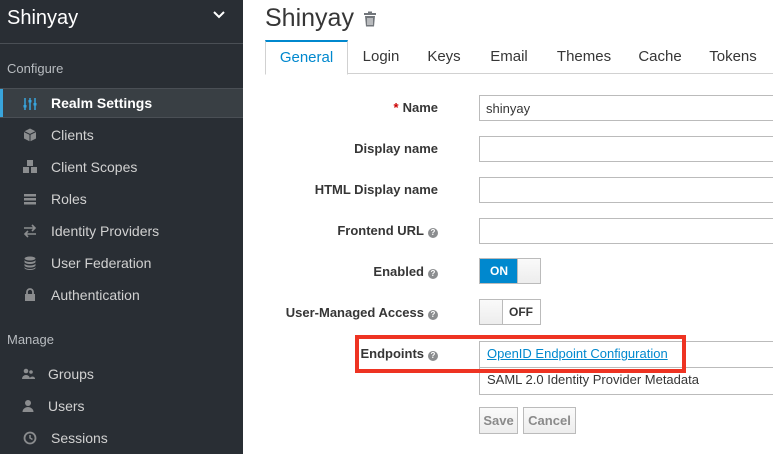  Describe the element at coordinates (121, 22) in the screenshot. I see `realm-selector: Shinyay` at that location.